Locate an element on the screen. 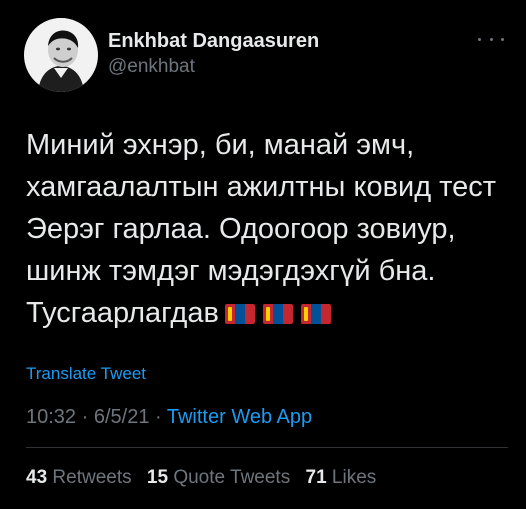  tweet-date: 6/5/21 is located at coordinates (122, 417).